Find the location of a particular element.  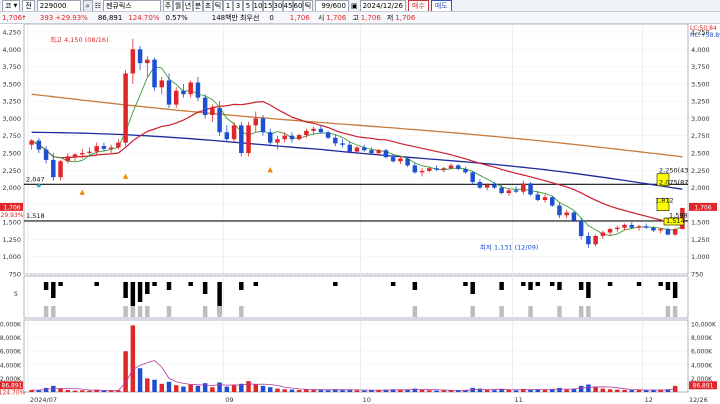

settings-icon: ☷ is located at coordinates (98, 6).